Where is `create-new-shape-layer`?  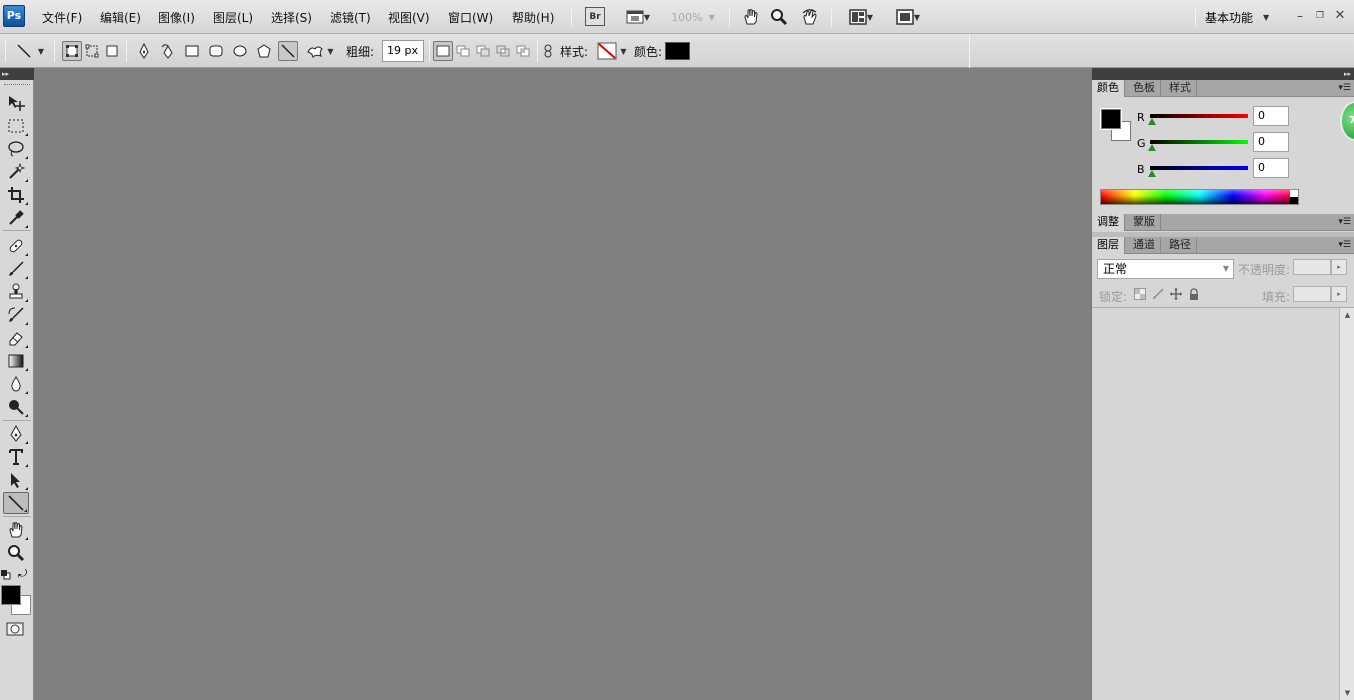
create-new-shape-layer is located at coordinates (443, 51).